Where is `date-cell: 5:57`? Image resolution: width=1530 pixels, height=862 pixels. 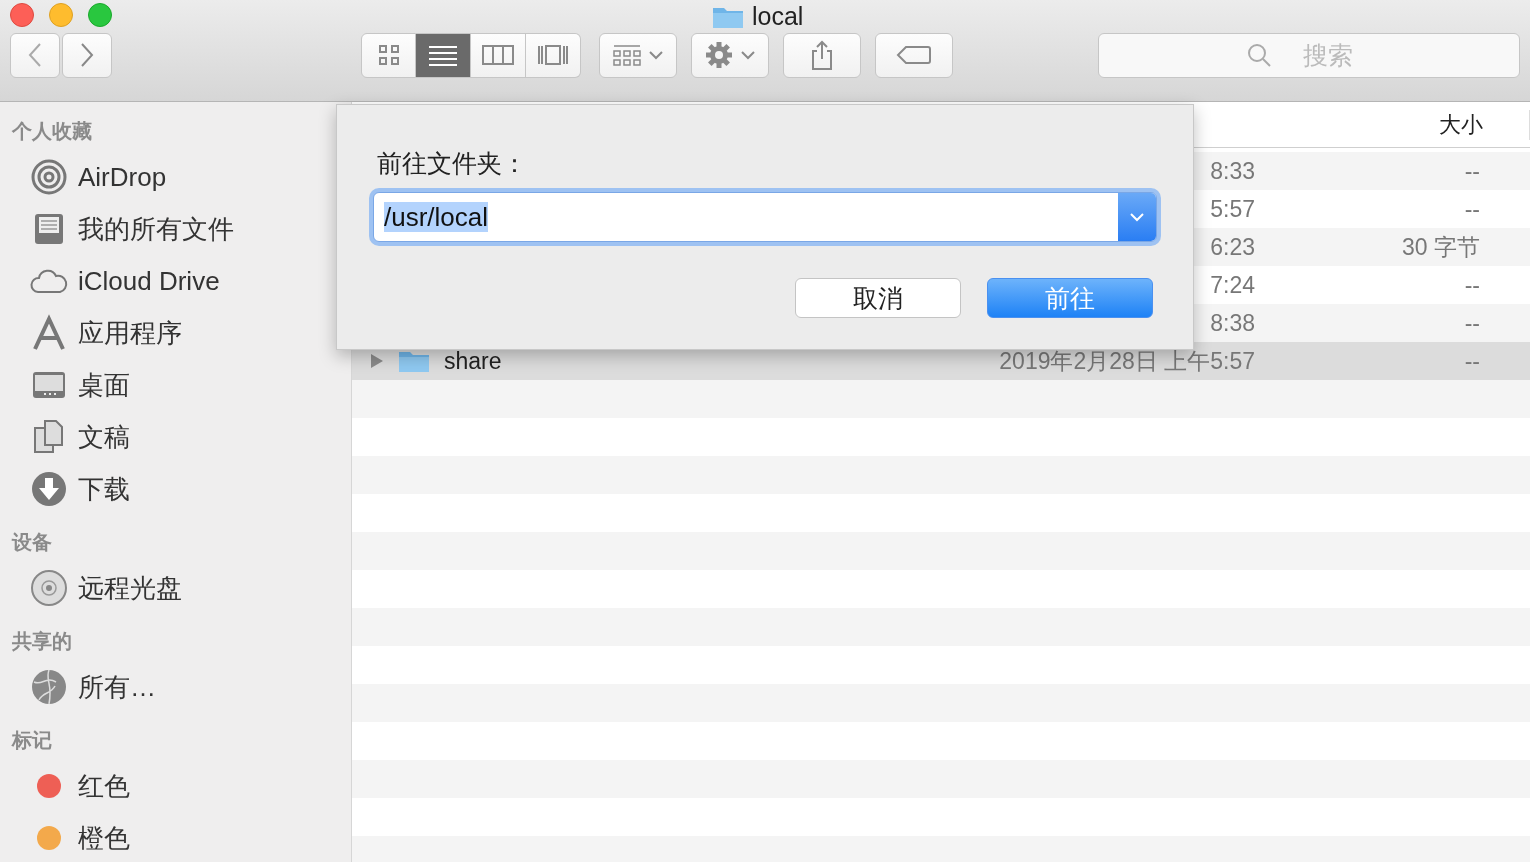
date-cell: 5:57 is located at coordinates (1232, 209).